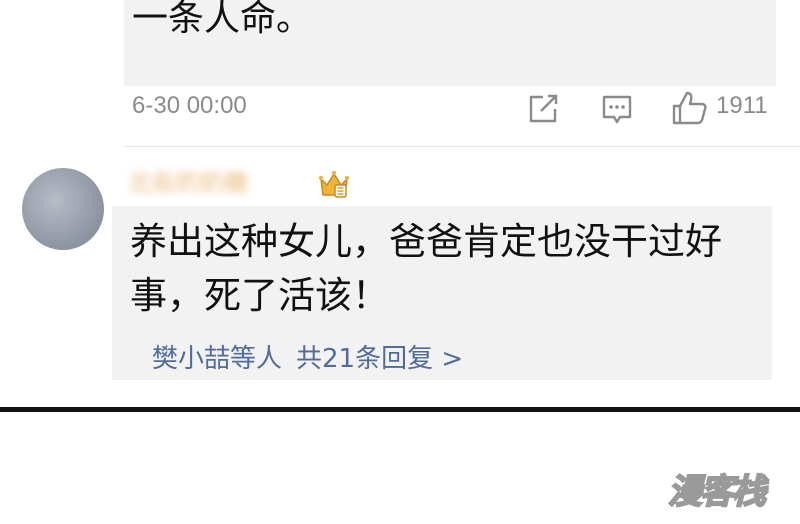 The width and height of the screenshot is (800, 524). What do you see at coordinates (690, 110) in the screenshot?
I see `like-icon` at bounding box center [690, 110].